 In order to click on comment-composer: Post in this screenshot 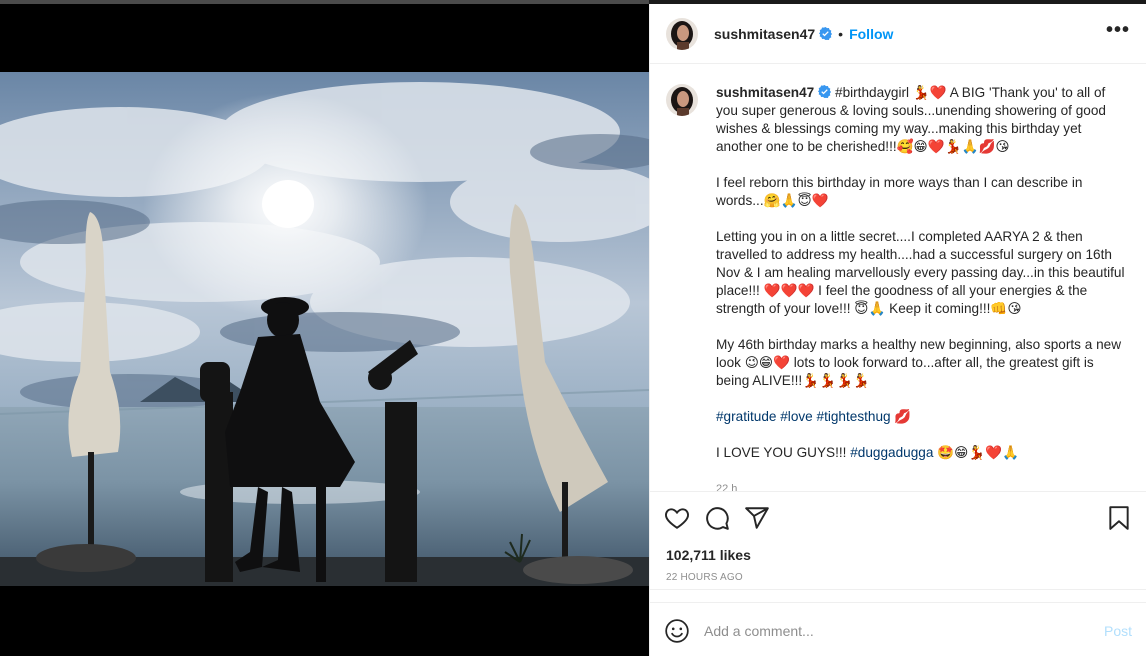, I will do `click(898, 629)`.